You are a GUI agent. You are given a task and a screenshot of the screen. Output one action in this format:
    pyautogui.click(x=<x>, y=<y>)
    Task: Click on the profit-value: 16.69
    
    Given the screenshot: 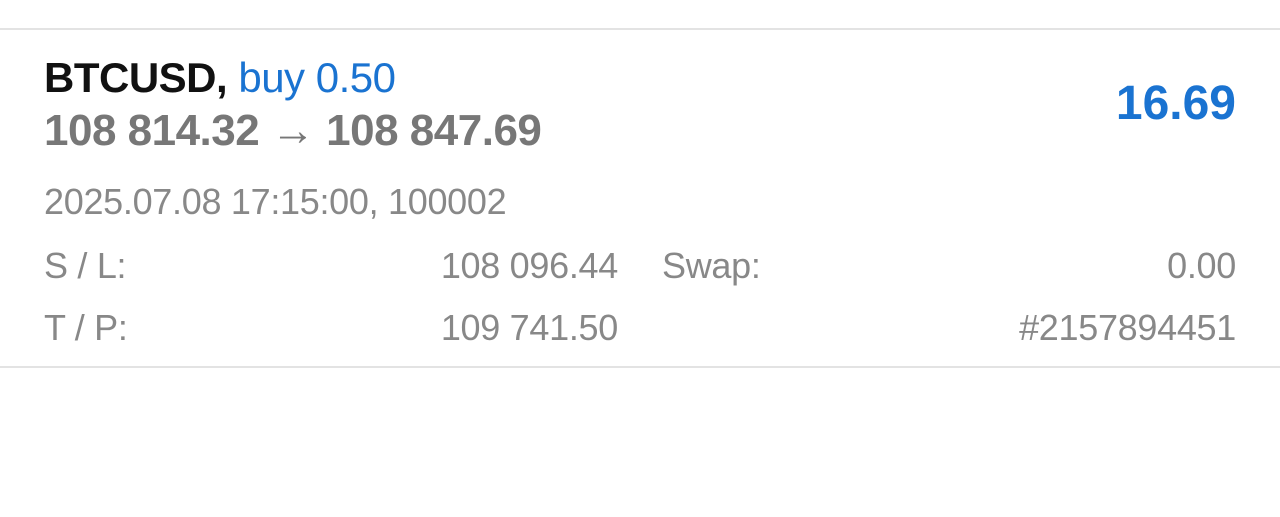 What is the action you would take?
    pyautogui.click(x=1175, y=103)
    